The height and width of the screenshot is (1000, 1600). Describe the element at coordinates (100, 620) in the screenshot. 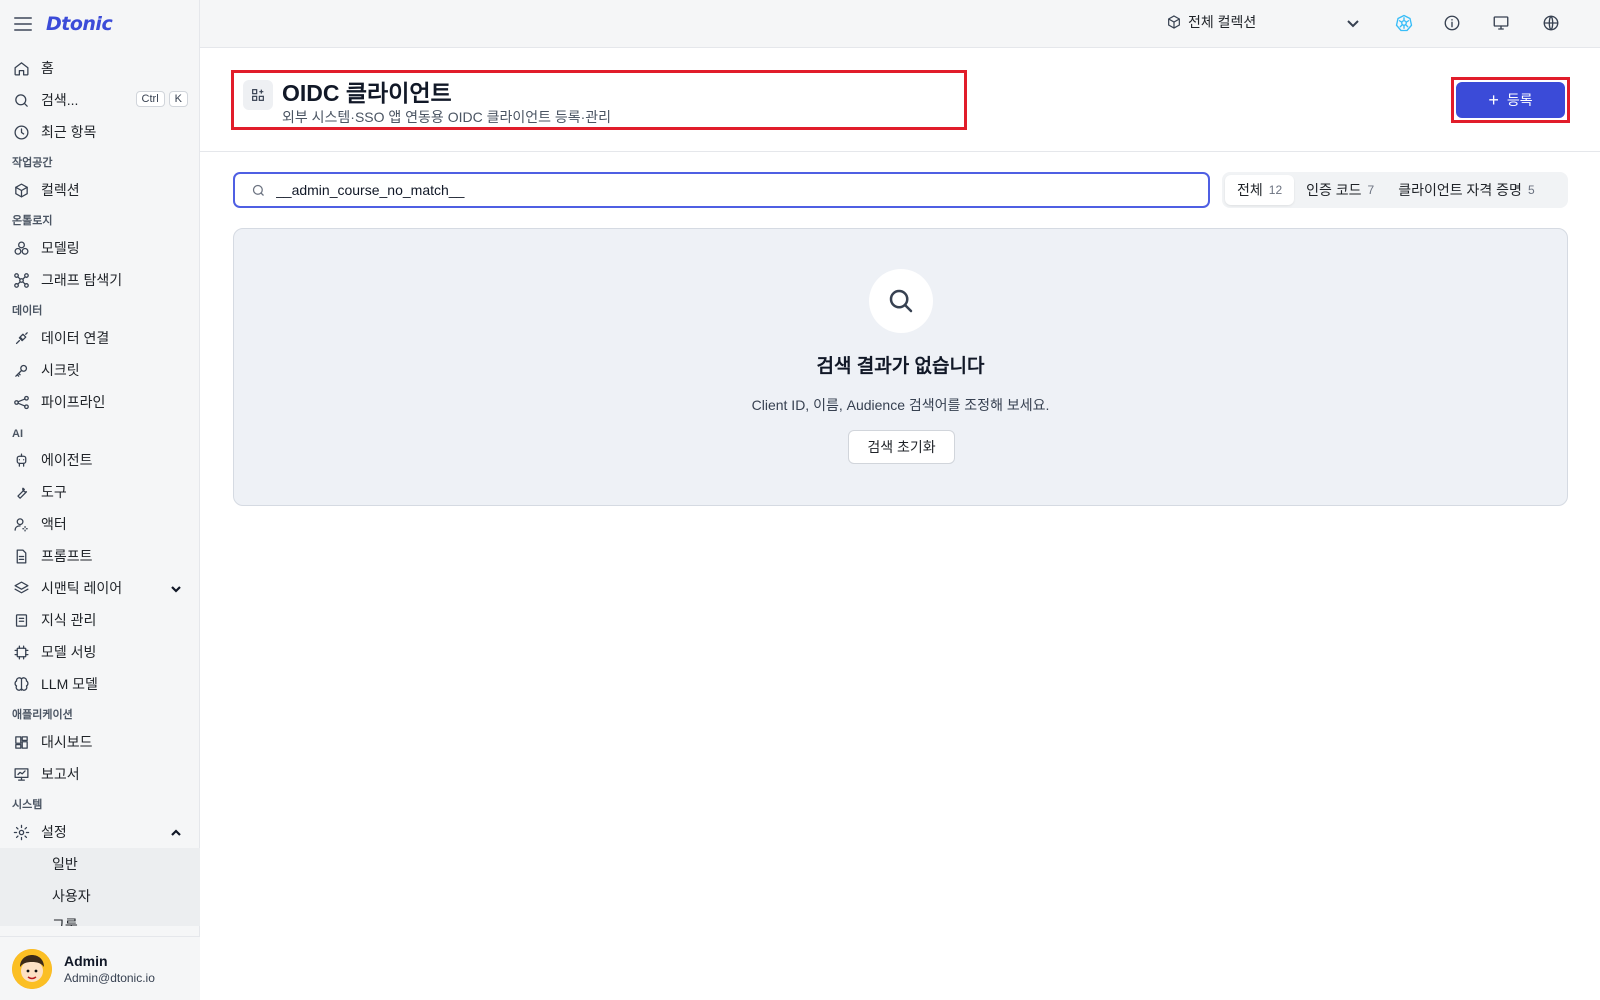

I see `sidebar-item-knowledge: 지식 관리` at that location.